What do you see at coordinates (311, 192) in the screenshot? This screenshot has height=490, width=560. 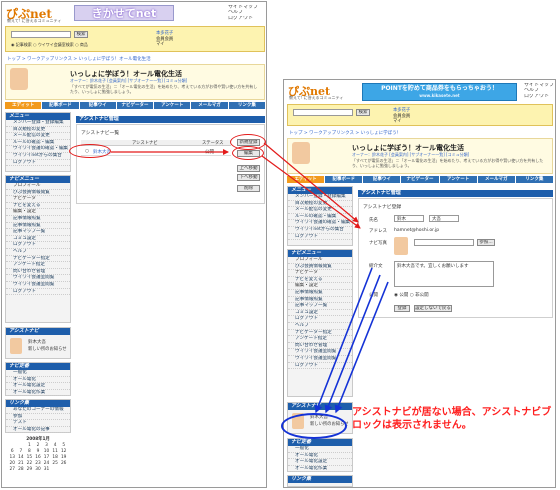 I see `arrow-edit-to-form` at bounding box center [311, 192].